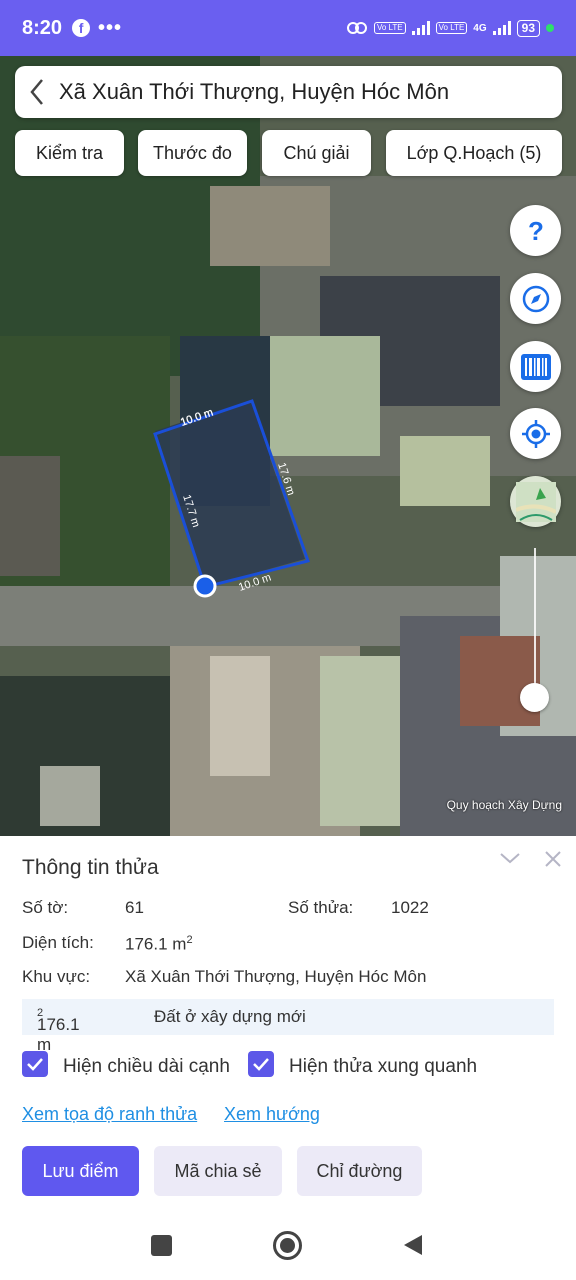 This screenshot has height=1280, width=576. I want to click on plot-label: Số thửa:, so click(321, 907).